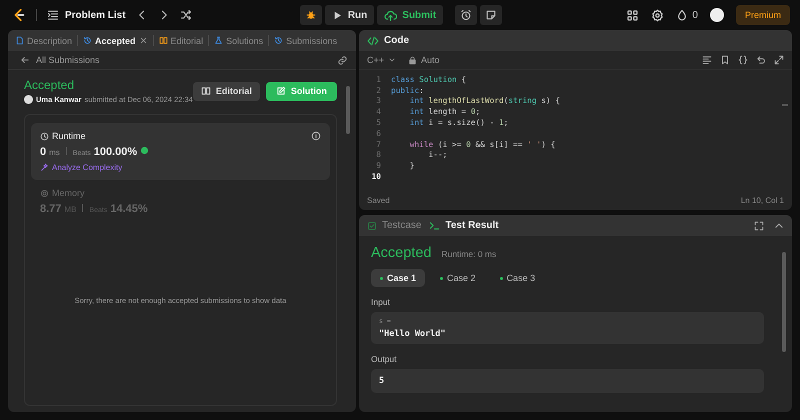 The image size is (800, 420). What do you see at coordinates (762, 200) in the screenshot?
I see `cursor-position: Ln 10, Col 1` at bounding box center [762, 200].